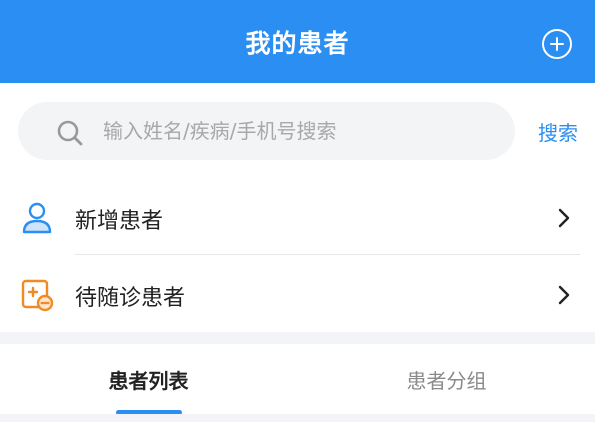 The image size is (595, 422). I want to click on tab-patient-list-label: 患者列表, so click(148, 380).